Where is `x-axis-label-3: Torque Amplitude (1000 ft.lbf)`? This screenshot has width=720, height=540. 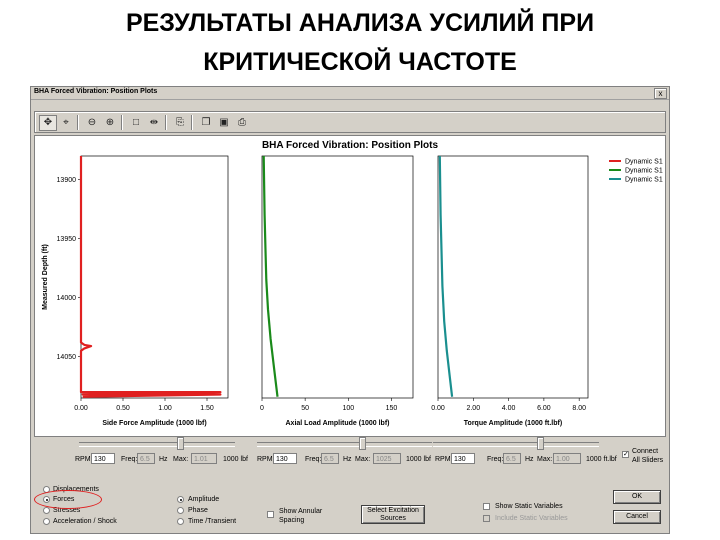 x-axis-label-3: Torque Amplitude (1000 ft.lbf) is located at coordinates (513, 423).